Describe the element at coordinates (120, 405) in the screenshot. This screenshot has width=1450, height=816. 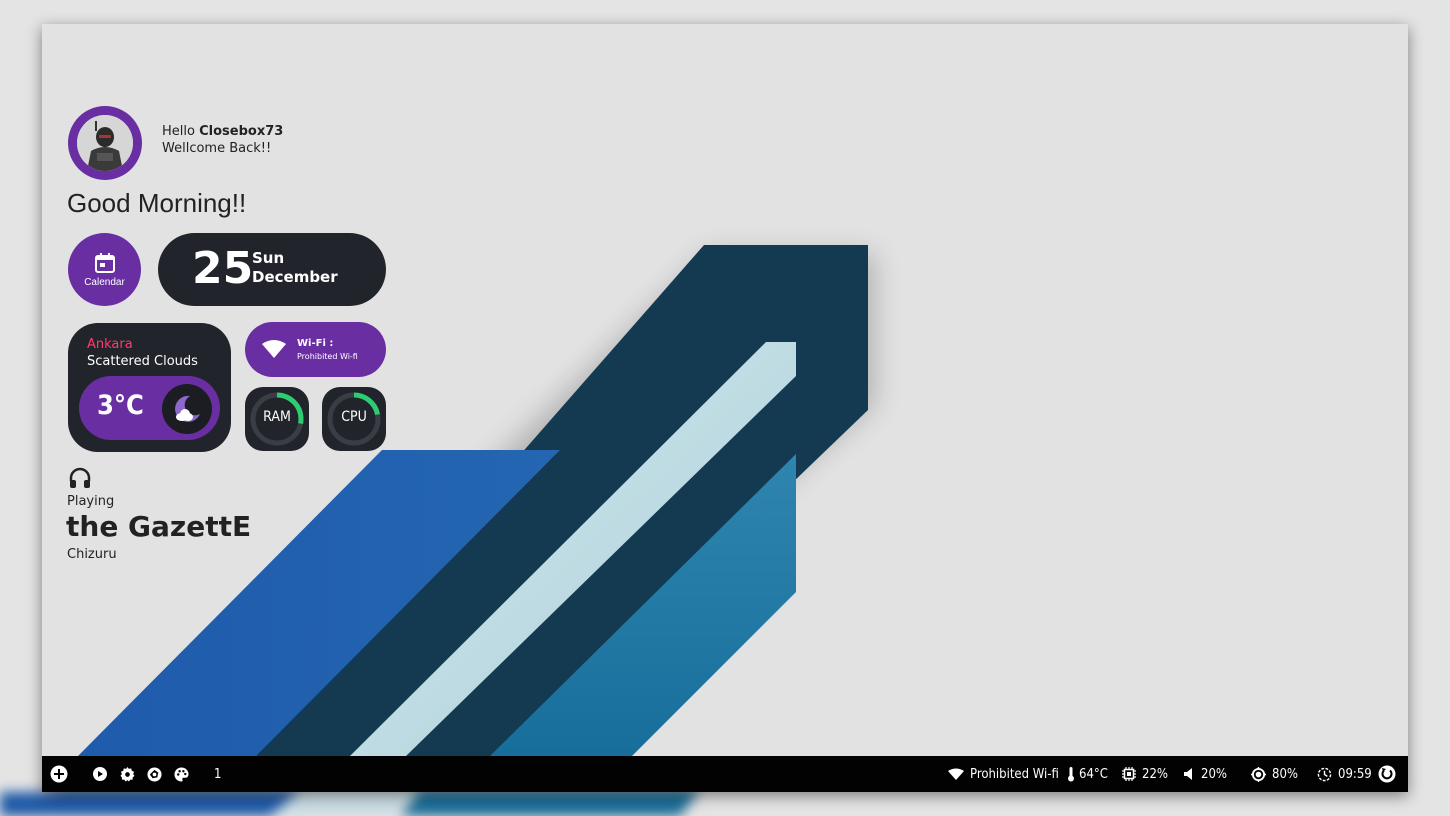
I see `weather-temperature: 3°C` at that location.